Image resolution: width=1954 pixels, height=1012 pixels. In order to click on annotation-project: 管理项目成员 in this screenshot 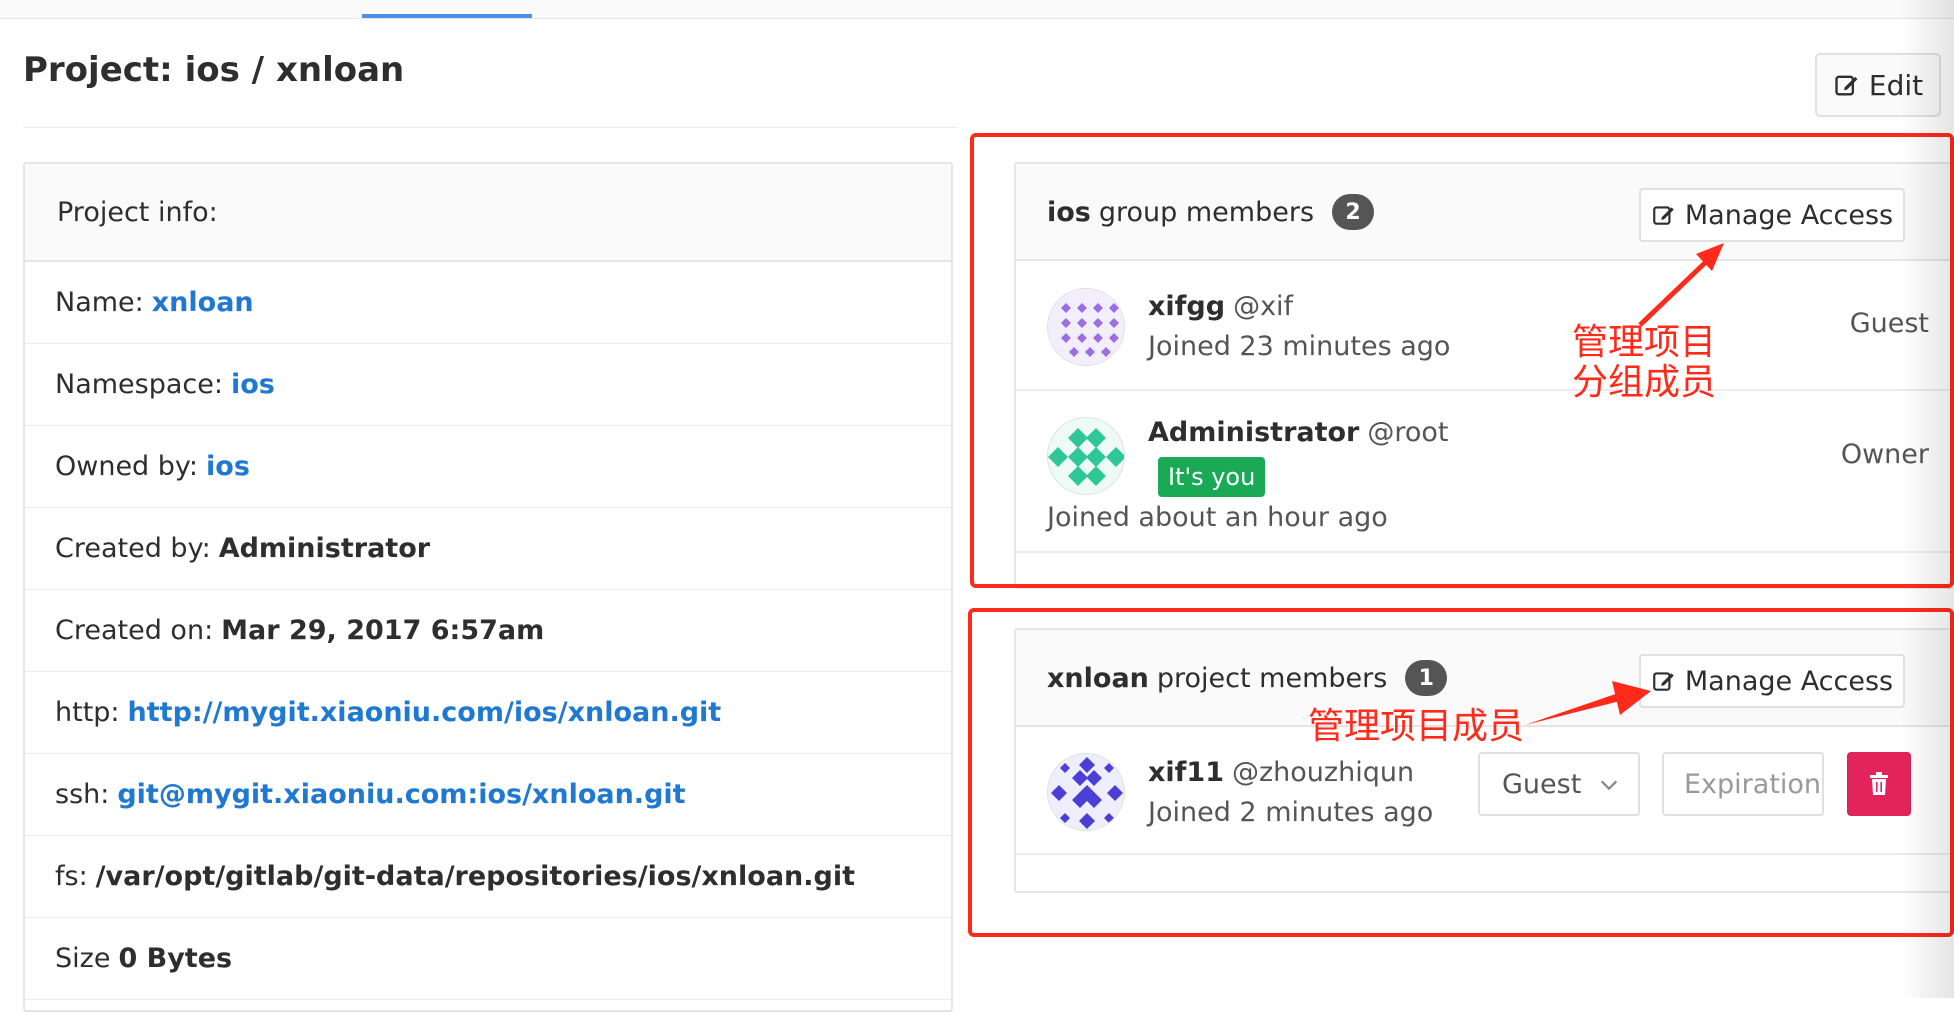, I will do `click(1416, 726)`.